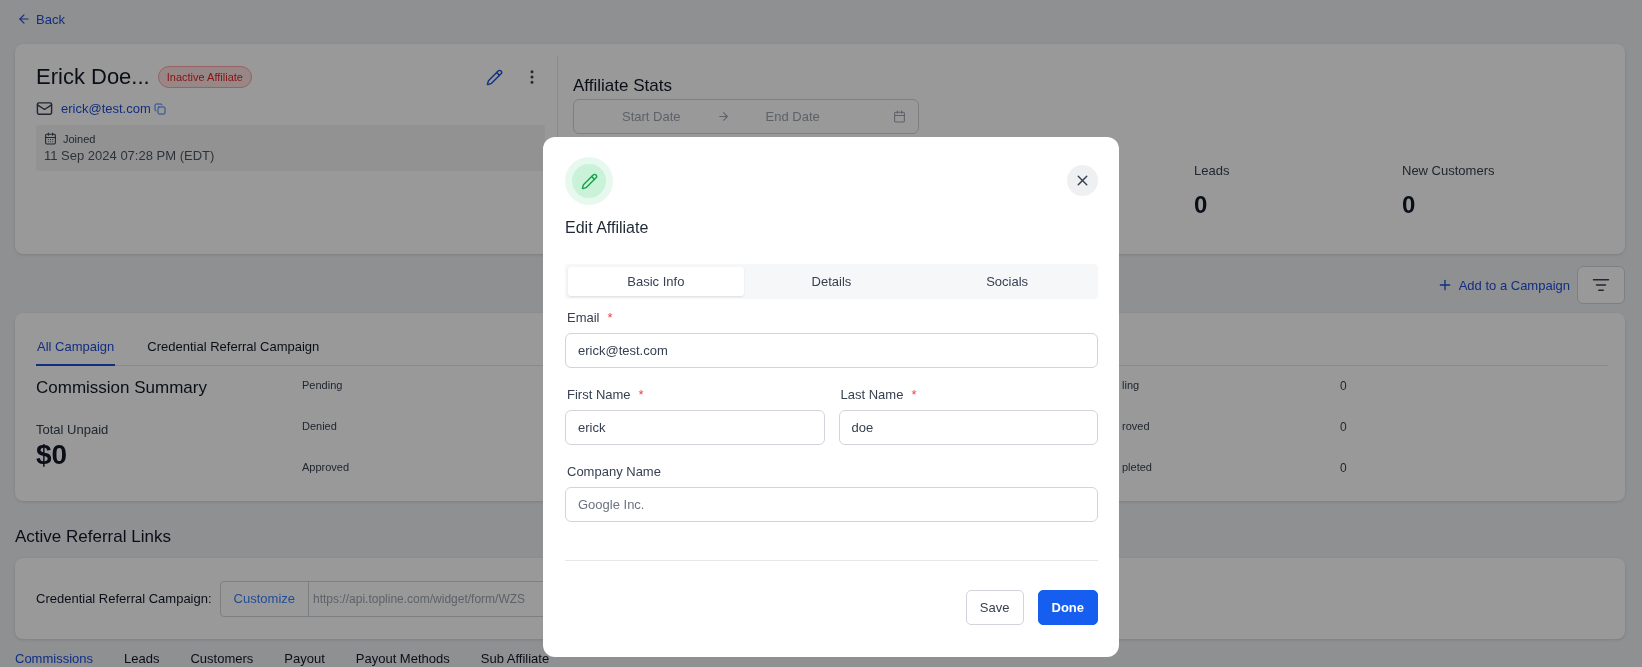 This screenshot has width=1642, height=667. I want to click on dialog-tab: Basic Info, so click(656, 281).